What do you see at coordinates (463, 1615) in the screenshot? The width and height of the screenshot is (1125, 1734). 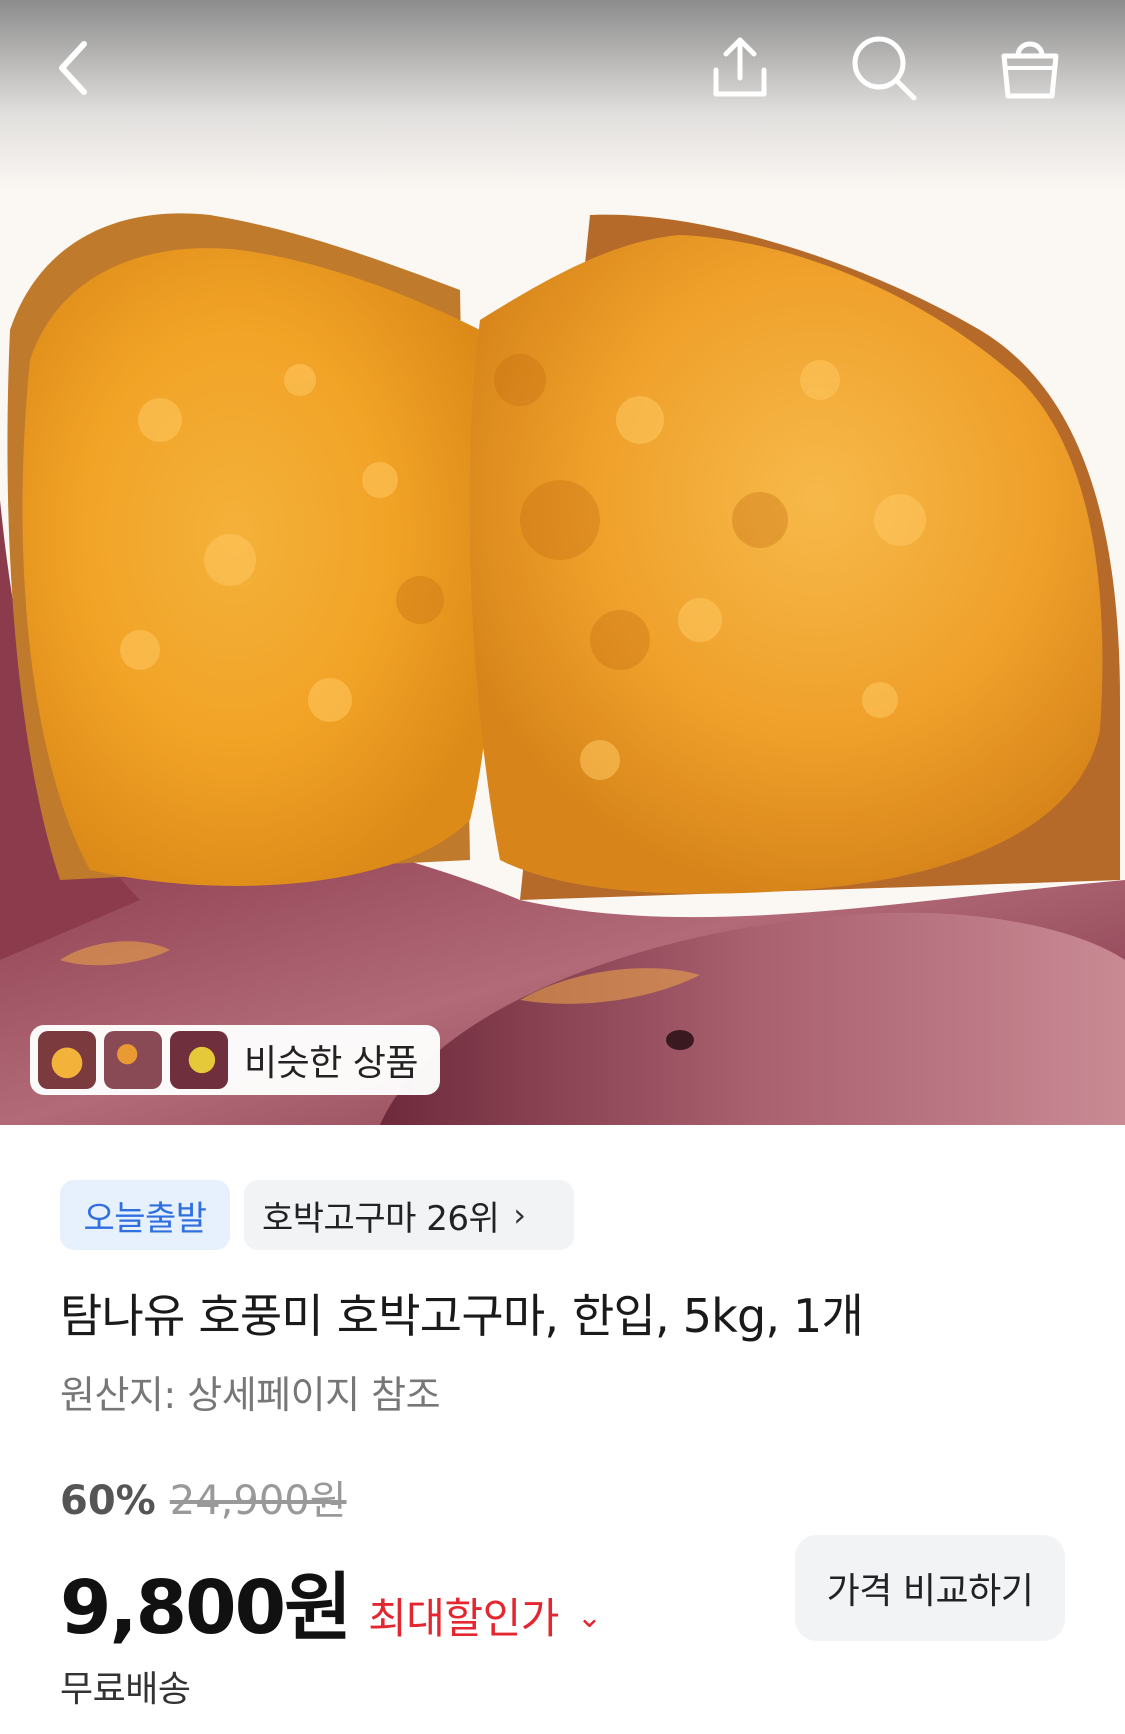 I see `max-discount-toggle: 최대할인가` at bounding box center [463, 1615].